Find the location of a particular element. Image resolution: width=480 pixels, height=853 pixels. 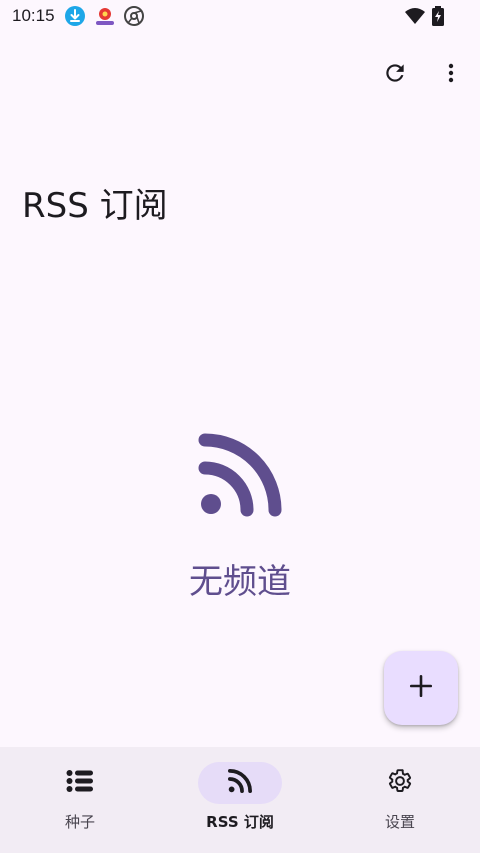

list-icon is located at coordinates (80, 783).